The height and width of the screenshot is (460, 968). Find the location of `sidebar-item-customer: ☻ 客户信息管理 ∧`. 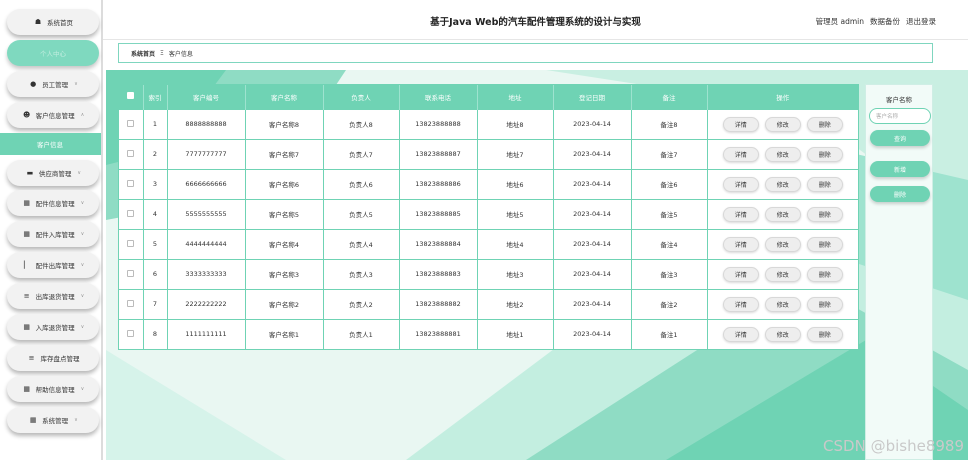

sidebar-item-customer: ☻ 客户信息管理 ∧ is located at coordinates (53, 115).